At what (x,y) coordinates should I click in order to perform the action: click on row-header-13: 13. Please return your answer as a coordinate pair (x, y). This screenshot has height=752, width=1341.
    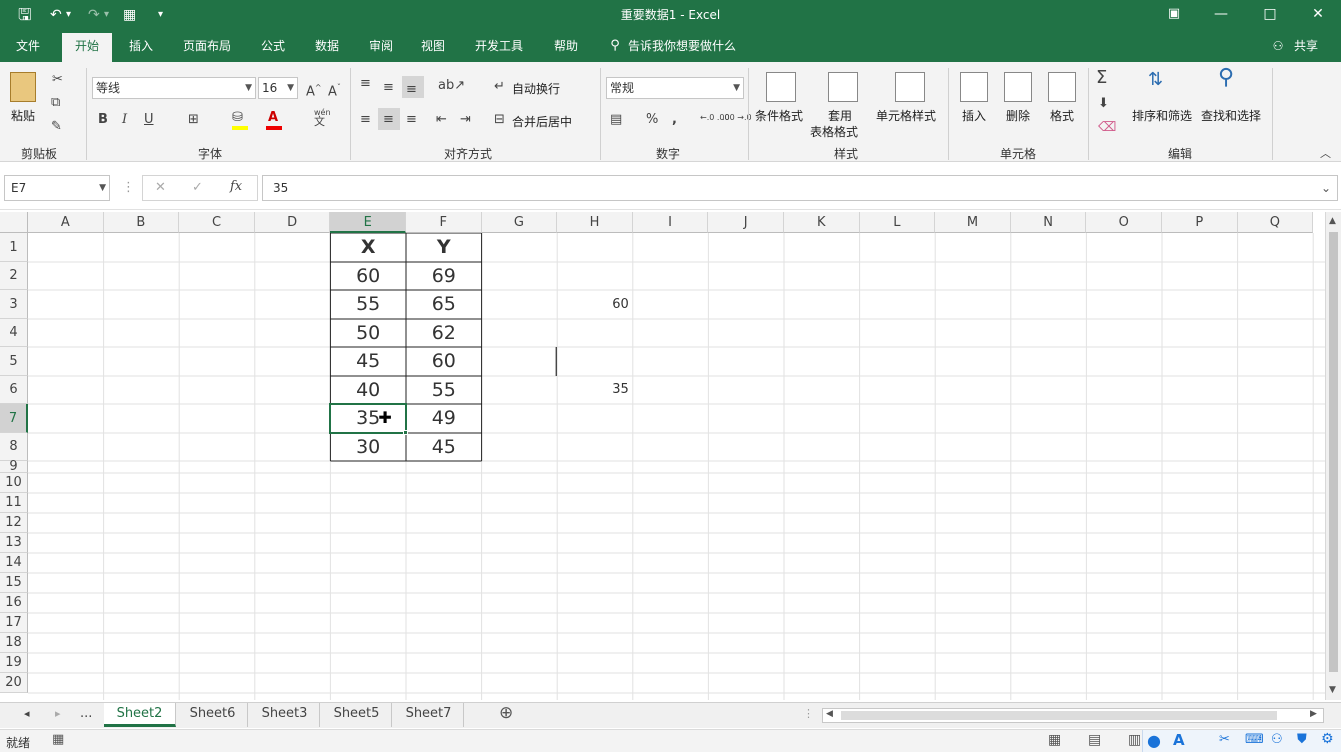
    Looking at the image, I should click on (14, 543).